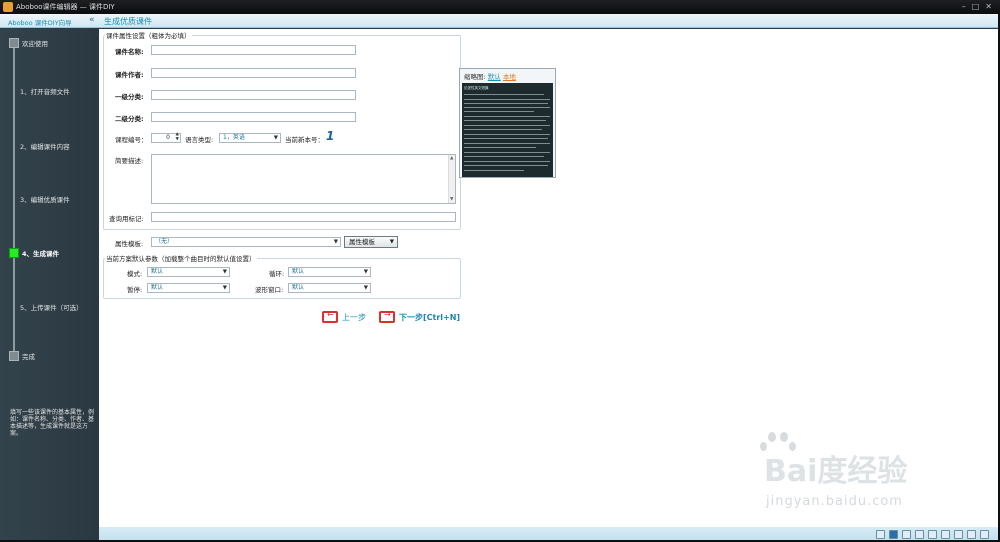  What do you see at coordinates (451, 199) in the screenshot?
I see `scroll-down-icon: ▼` at bounding box center [451, 199].